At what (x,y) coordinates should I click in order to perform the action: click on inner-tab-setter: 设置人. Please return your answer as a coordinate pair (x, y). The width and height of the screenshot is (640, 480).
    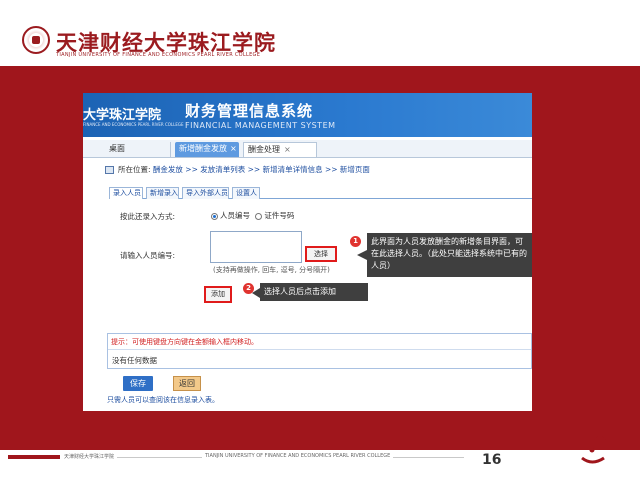
    Looking at the image, I should click on (246, 193).